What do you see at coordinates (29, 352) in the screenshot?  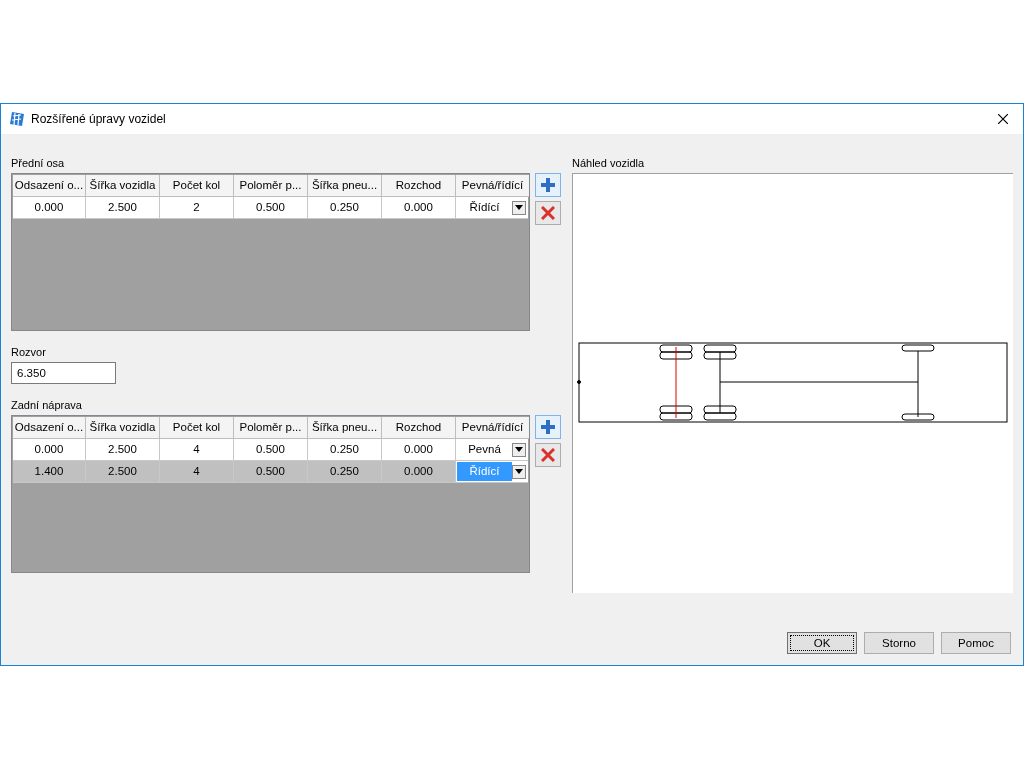 I see `field-label: Rozvor` at bounding box center [29, 352].